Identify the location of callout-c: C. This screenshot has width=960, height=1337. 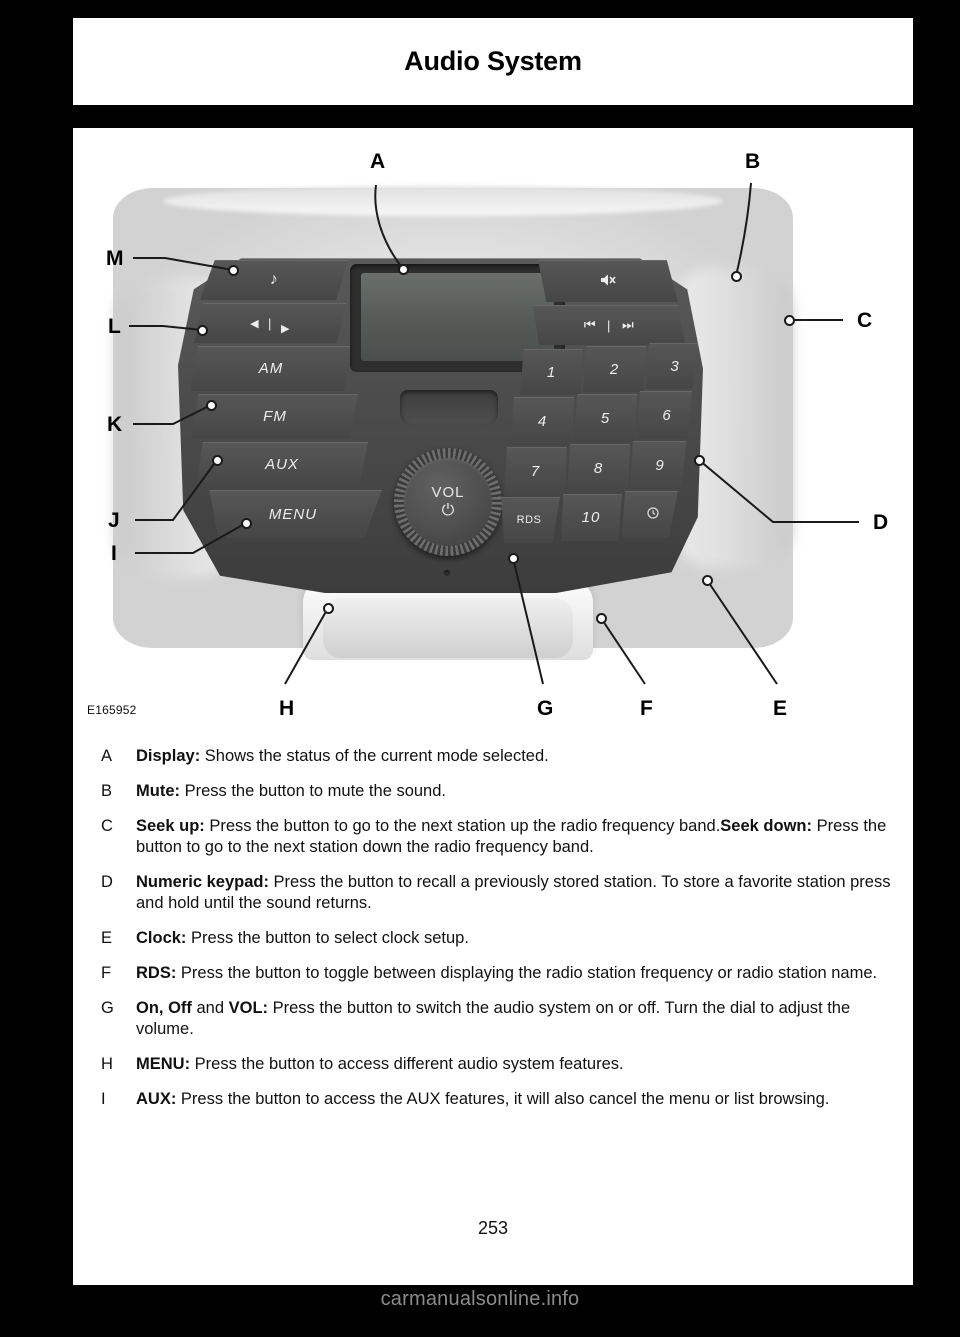
(865, 320).